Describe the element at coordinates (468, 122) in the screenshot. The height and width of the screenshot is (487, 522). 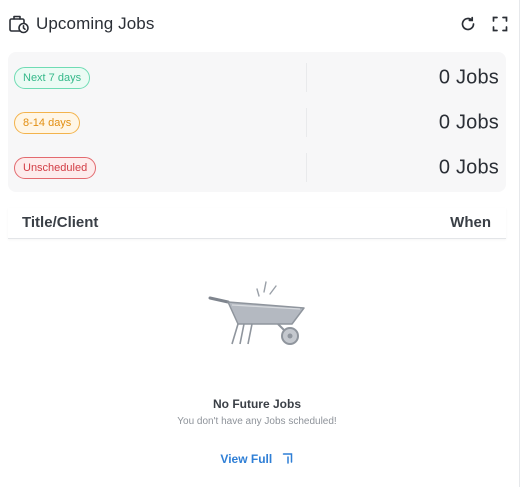
I see `8-14-days-count: 0 Jobs` at that location.